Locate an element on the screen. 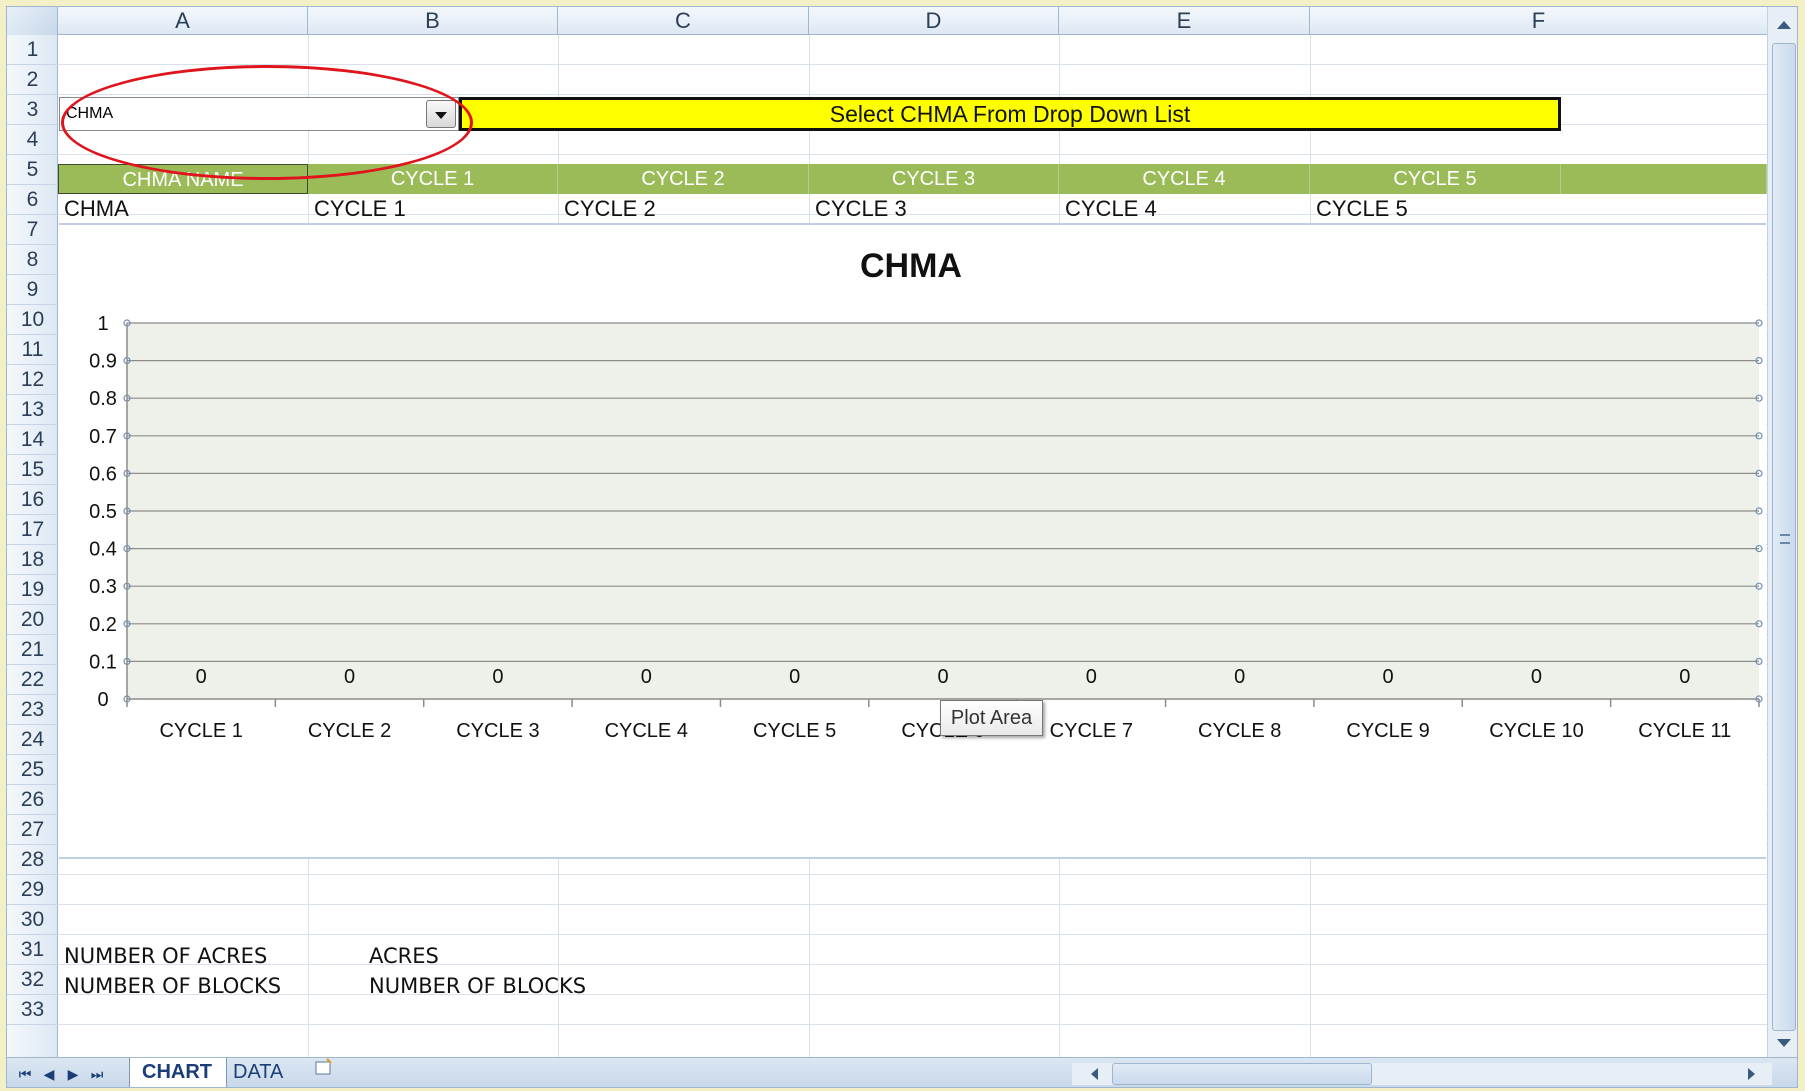  x-category-label: CYCLE 4 is located at coordinates (646, 731).